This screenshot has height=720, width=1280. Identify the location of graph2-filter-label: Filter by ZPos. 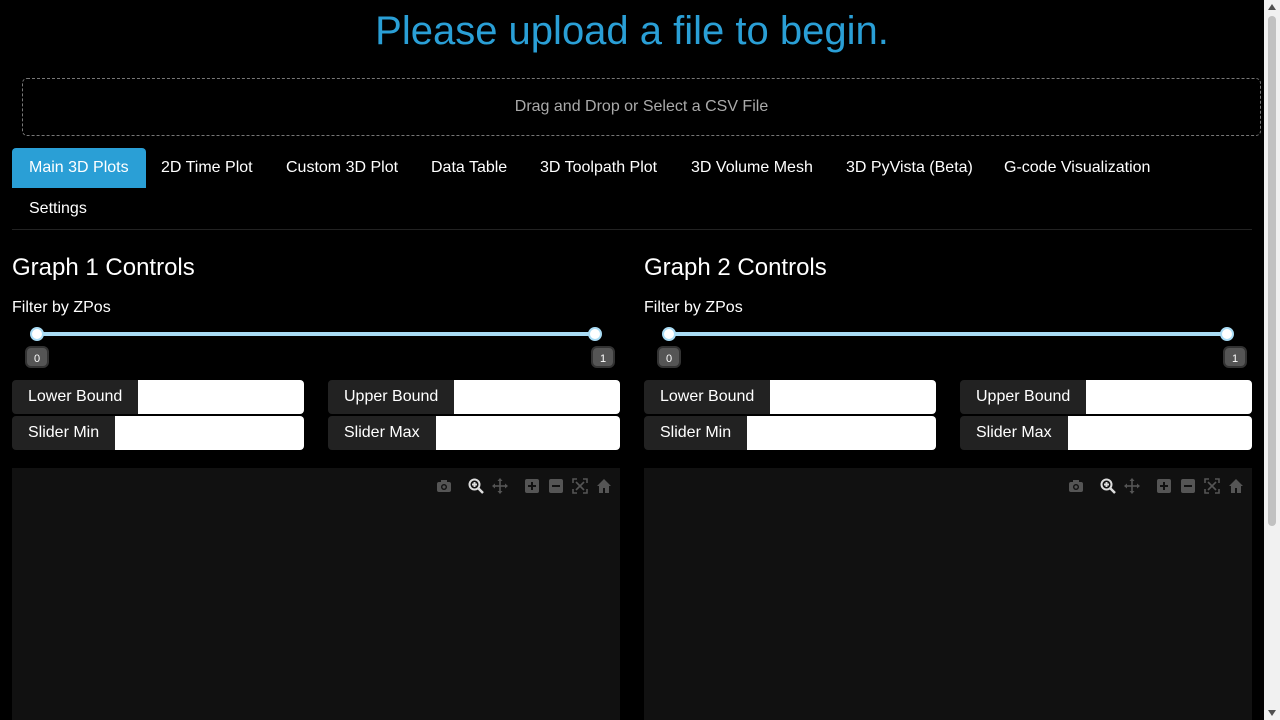
(693, 307).